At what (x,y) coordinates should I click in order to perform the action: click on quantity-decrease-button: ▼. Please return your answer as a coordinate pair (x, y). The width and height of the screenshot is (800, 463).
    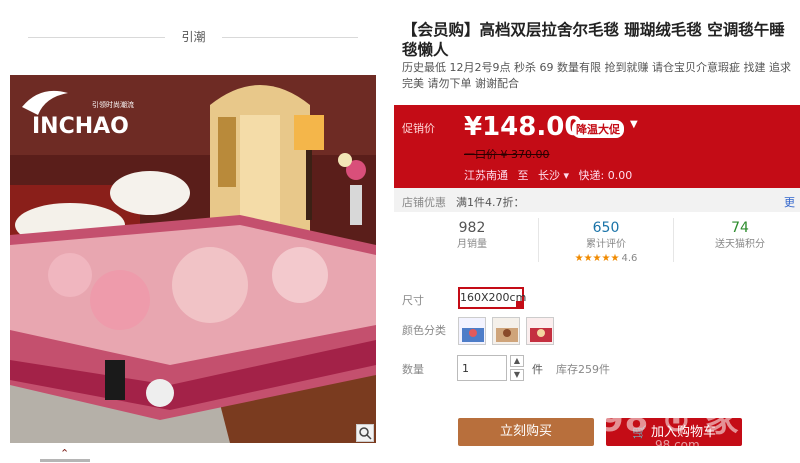
    Looking at the image, I should click on (517, 375).